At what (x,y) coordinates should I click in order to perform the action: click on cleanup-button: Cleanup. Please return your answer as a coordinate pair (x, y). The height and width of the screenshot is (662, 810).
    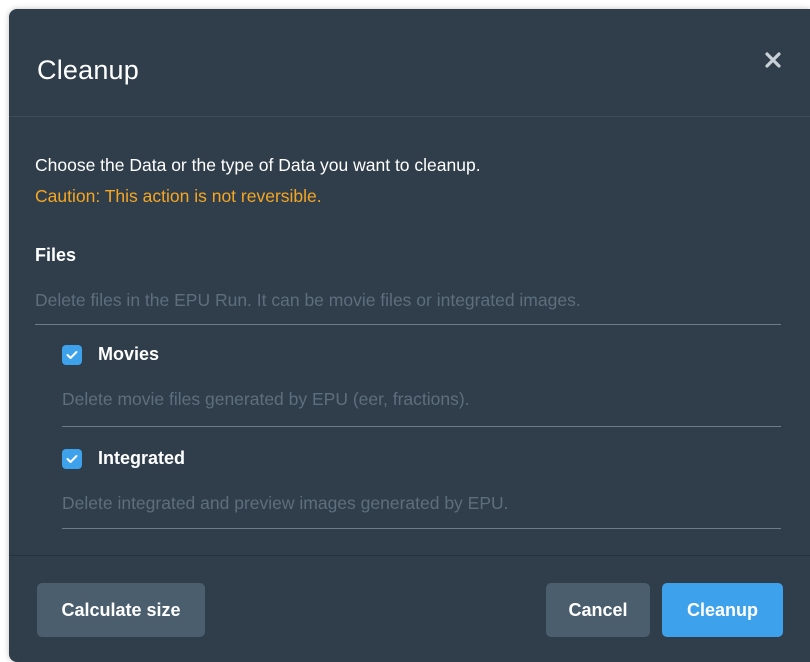
    Looking at the image, I should click on (722, 610).